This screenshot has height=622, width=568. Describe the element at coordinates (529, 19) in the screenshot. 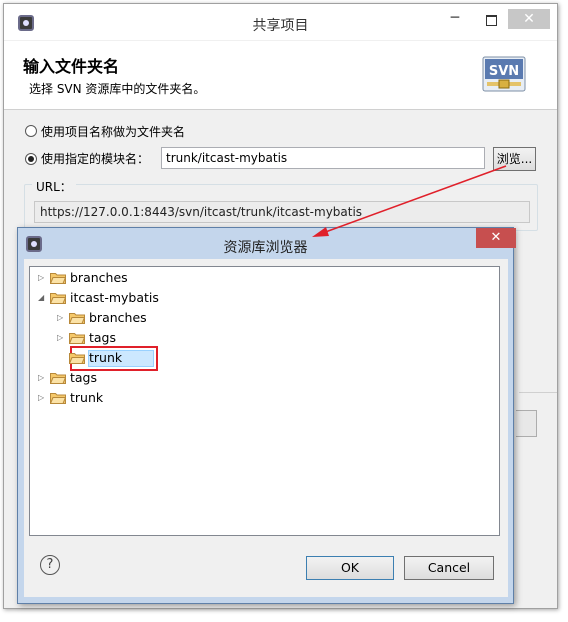

I see `close-button: ✕` at that location.